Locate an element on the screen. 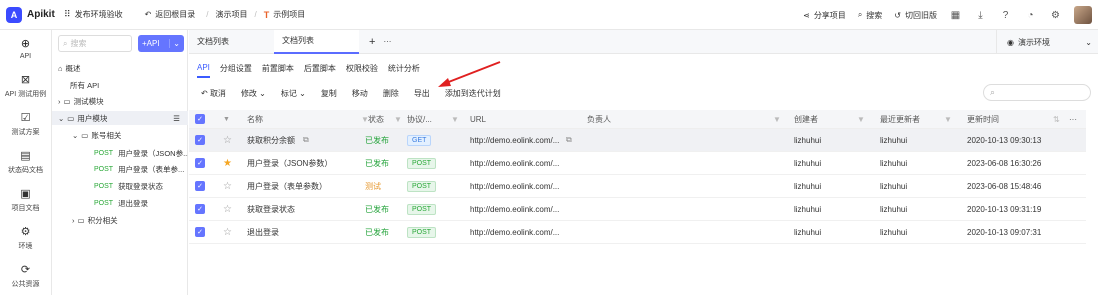  calendar-icon: ▦ is located at coordinates (955, 15).